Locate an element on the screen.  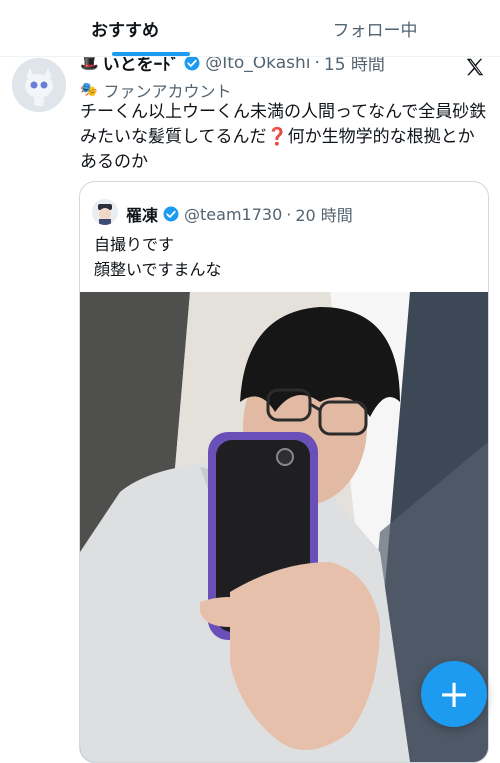
avatar is located at coordinates (39, 85).